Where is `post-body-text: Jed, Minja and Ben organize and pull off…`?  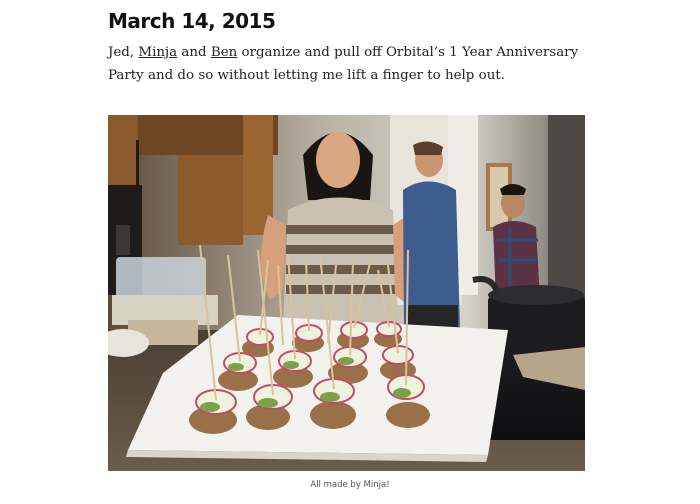 post-body-text: Jed, Minja and Ben organize and pull off… is located at coordinates (353, 64).